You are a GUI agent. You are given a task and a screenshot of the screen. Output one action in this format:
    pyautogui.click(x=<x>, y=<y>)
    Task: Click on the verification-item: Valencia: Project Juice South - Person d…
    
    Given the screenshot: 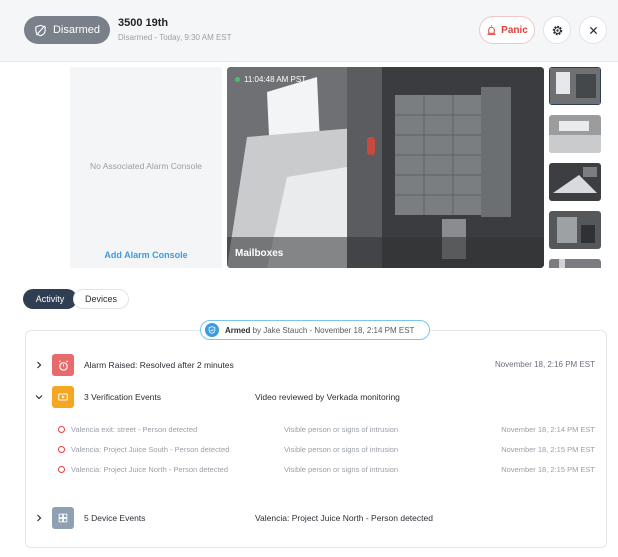 What is the action you would take?
    pyautogui.click(x=316, y=450)
    